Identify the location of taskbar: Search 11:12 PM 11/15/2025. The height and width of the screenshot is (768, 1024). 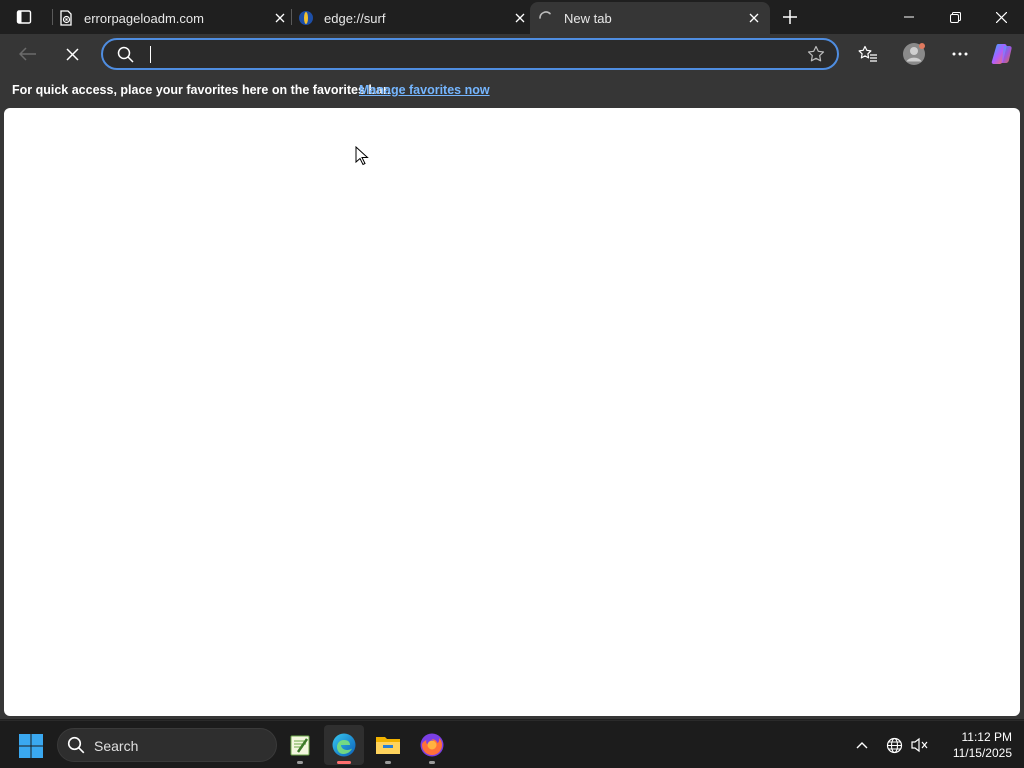
(512, 744).